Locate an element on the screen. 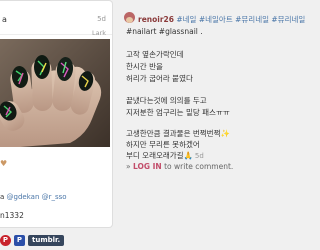  post-photo is located at coordinates (55, 93).